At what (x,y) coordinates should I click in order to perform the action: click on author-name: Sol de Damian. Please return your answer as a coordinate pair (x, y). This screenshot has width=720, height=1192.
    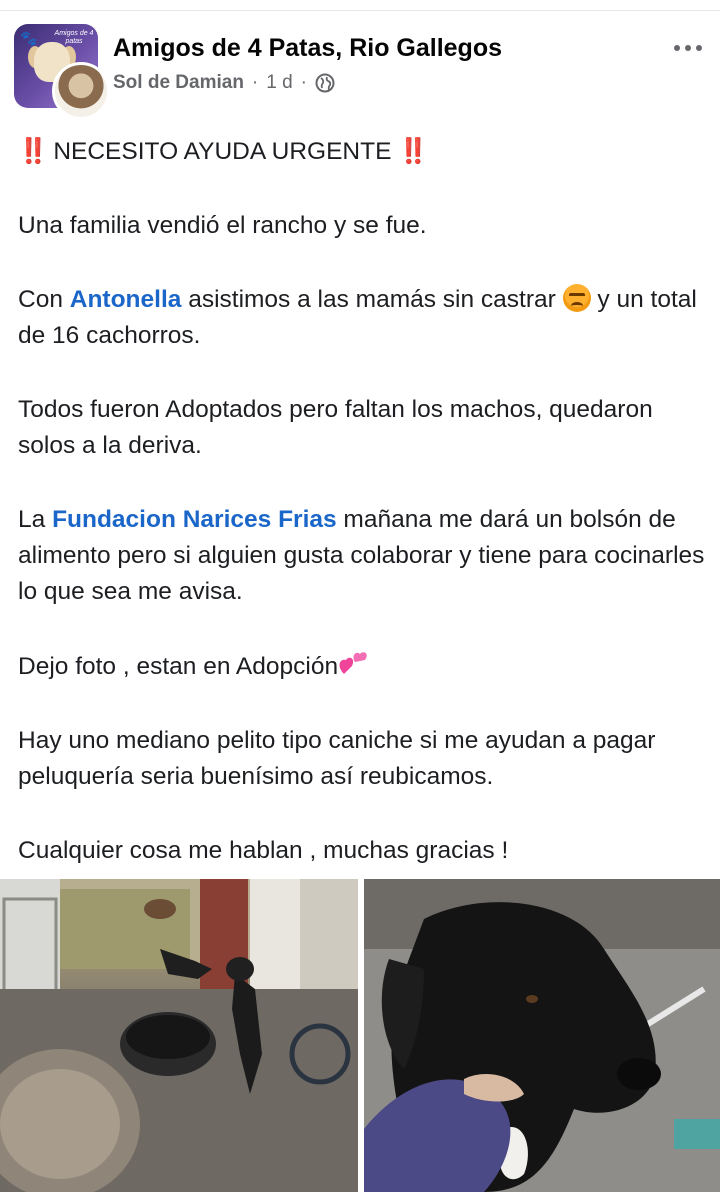
    Looking at the image, I should click on (178, 83).